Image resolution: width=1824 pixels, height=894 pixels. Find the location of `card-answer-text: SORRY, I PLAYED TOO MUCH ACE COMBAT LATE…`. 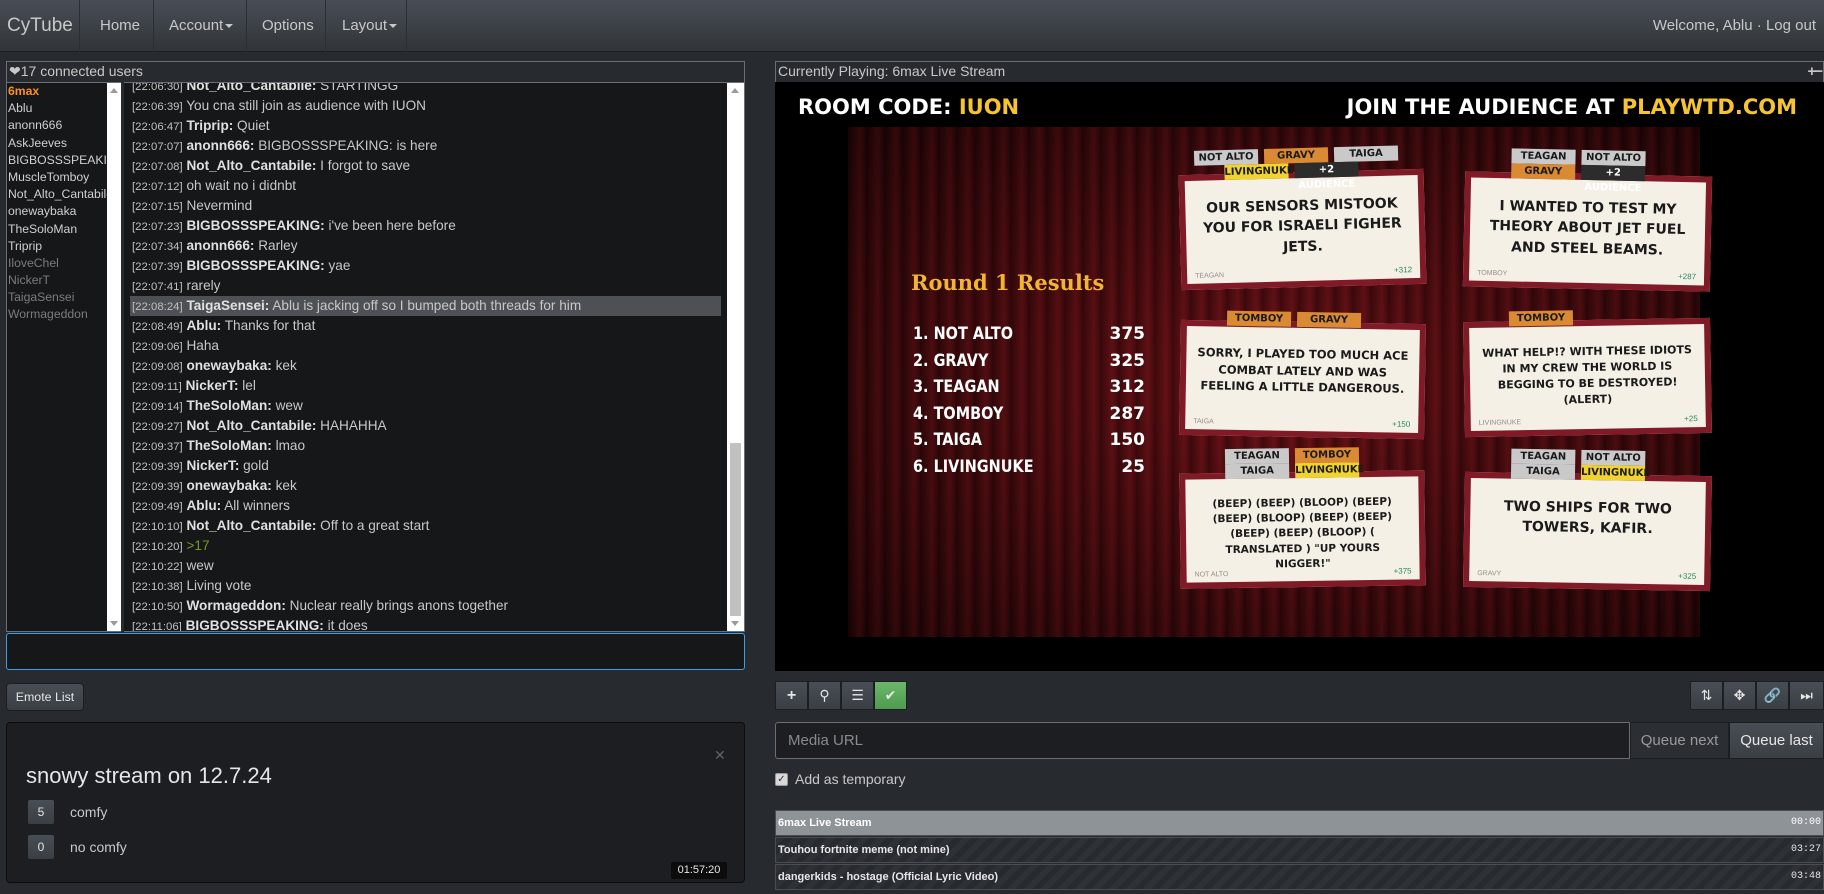

card-answer-text: SORRY, I PLAYED TOO MUCH ACE COMBAT LATE… is located at coordinates (1303, 371).